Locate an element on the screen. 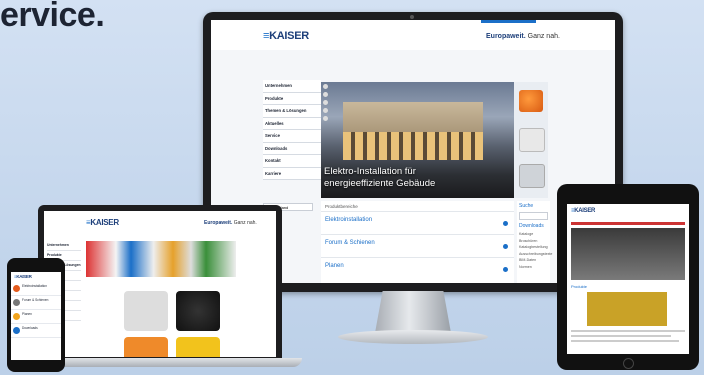 This screenshot has height=375, width=704. tablet-product-image is located at coordinates (627, 309).